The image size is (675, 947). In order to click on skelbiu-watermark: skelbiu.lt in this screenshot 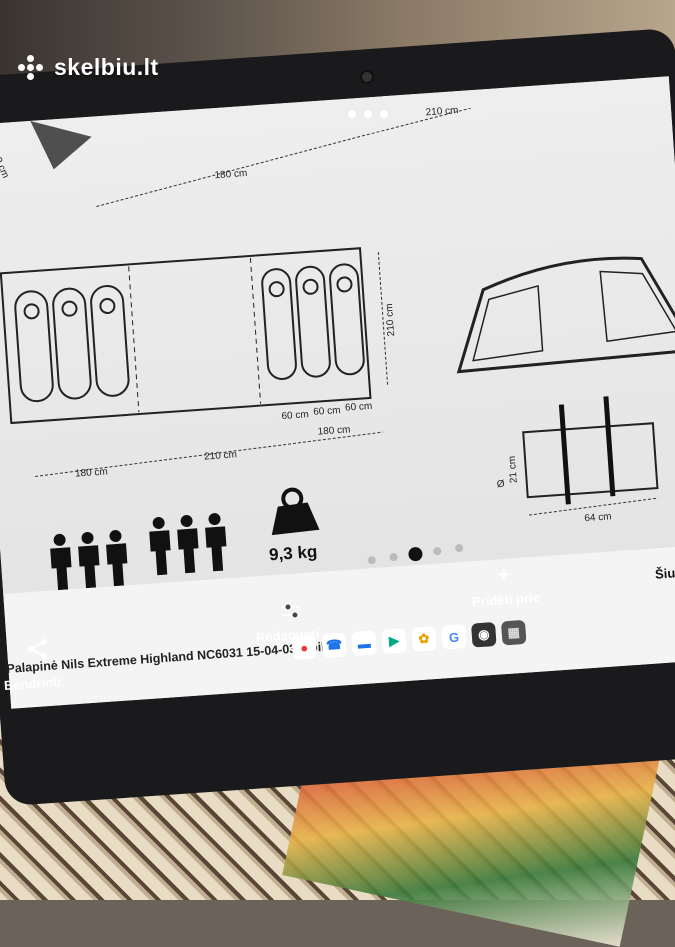, I will do `click(88, 67)`.